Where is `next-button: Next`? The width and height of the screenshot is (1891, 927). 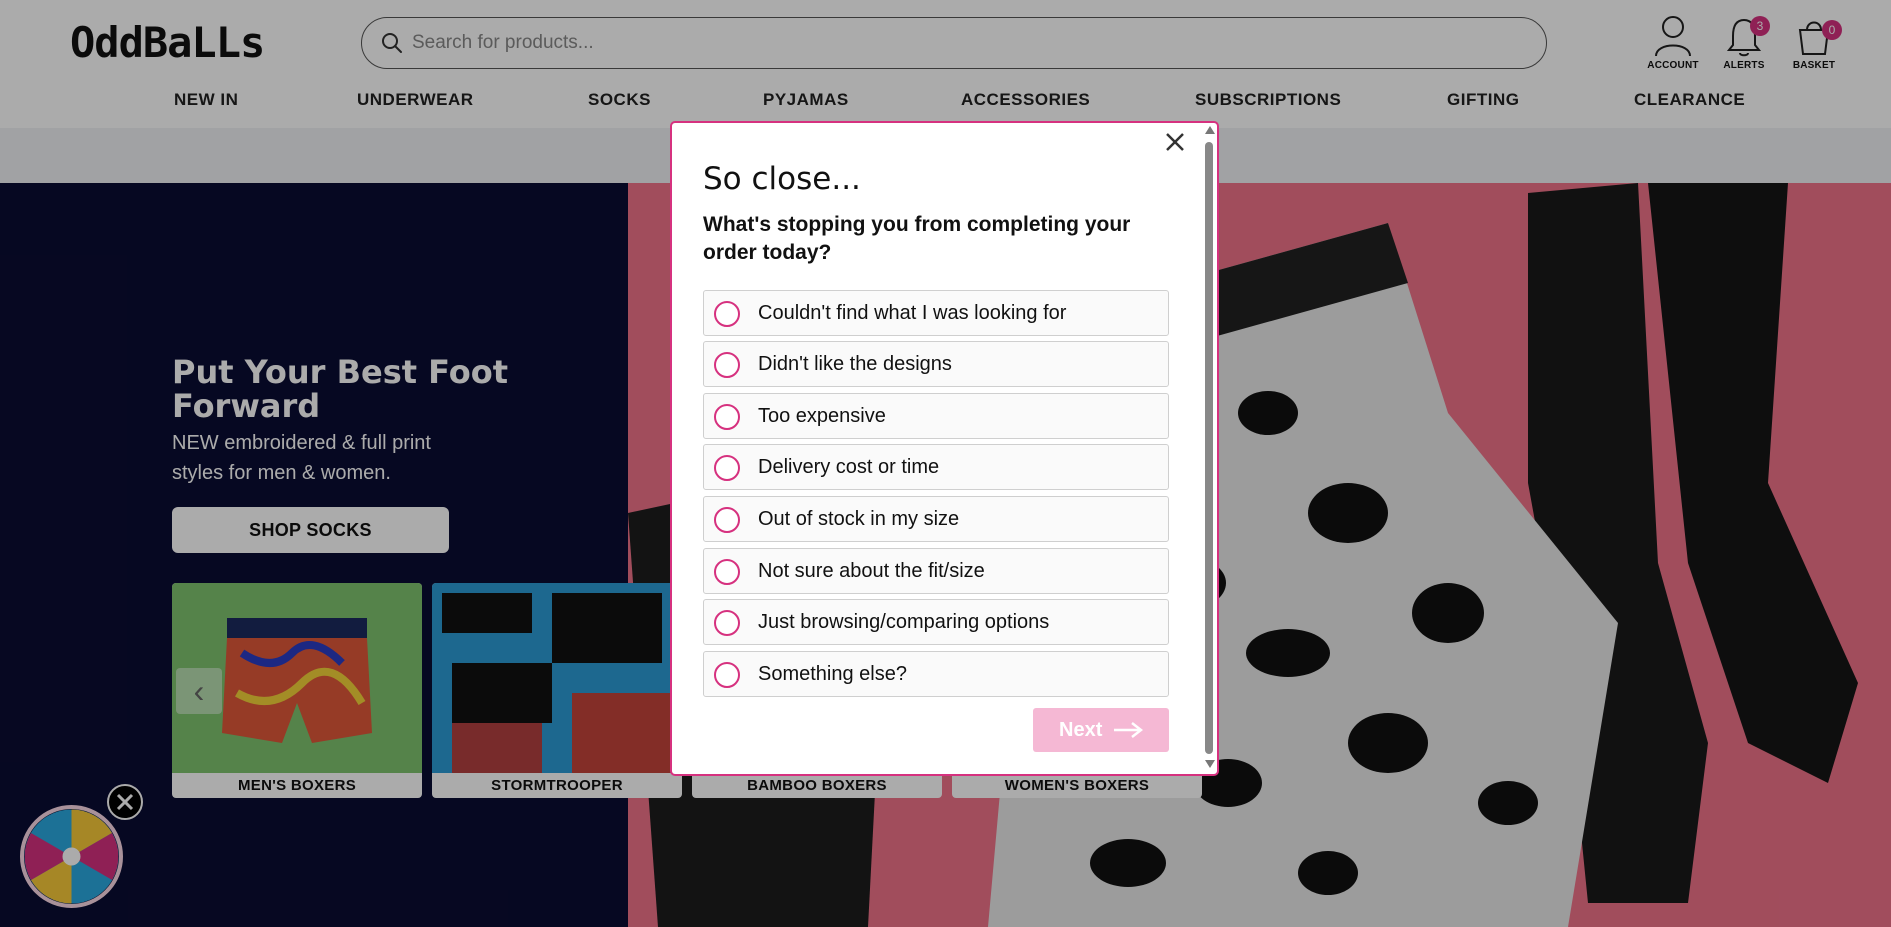
next-button: Next is located at coordinates (1101, 730).